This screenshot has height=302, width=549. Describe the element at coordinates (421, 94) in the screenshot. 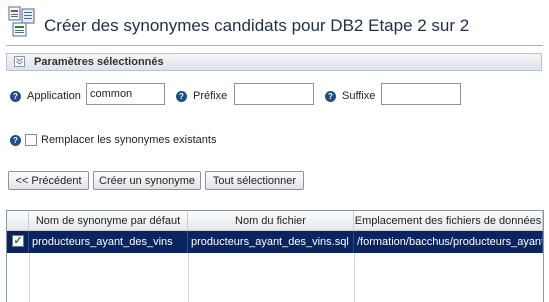

I see `suffix-input` at that location.